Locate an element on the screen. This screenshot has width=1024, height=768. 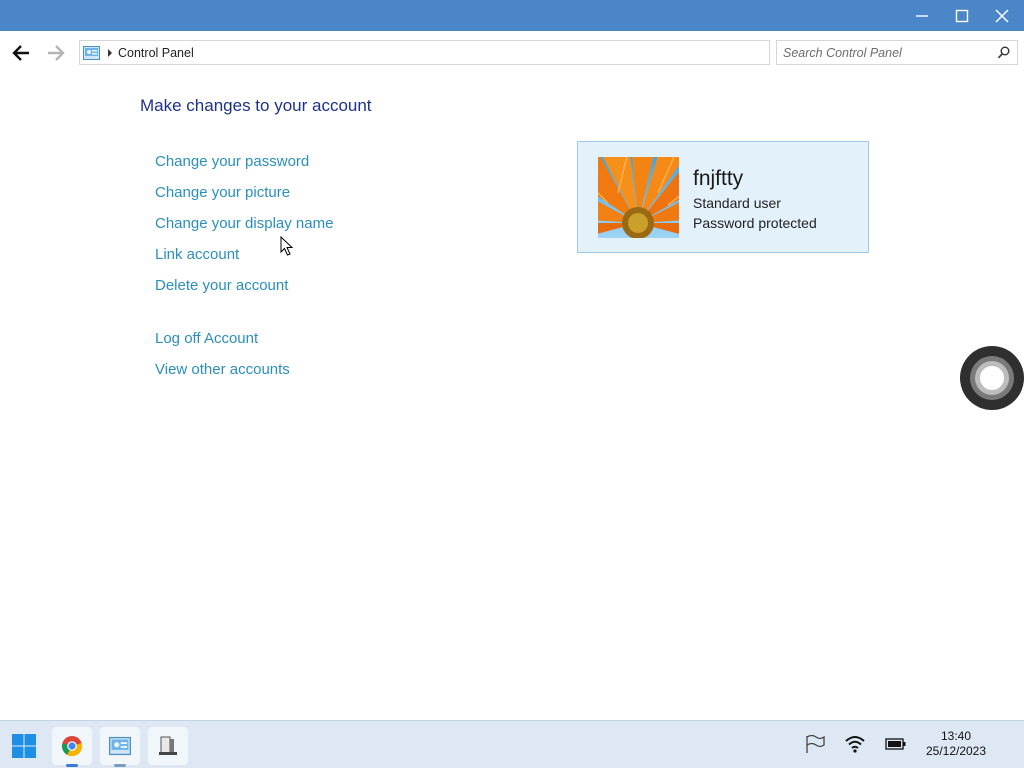
account-name: fnjftty is located at coordinates (718, 178).